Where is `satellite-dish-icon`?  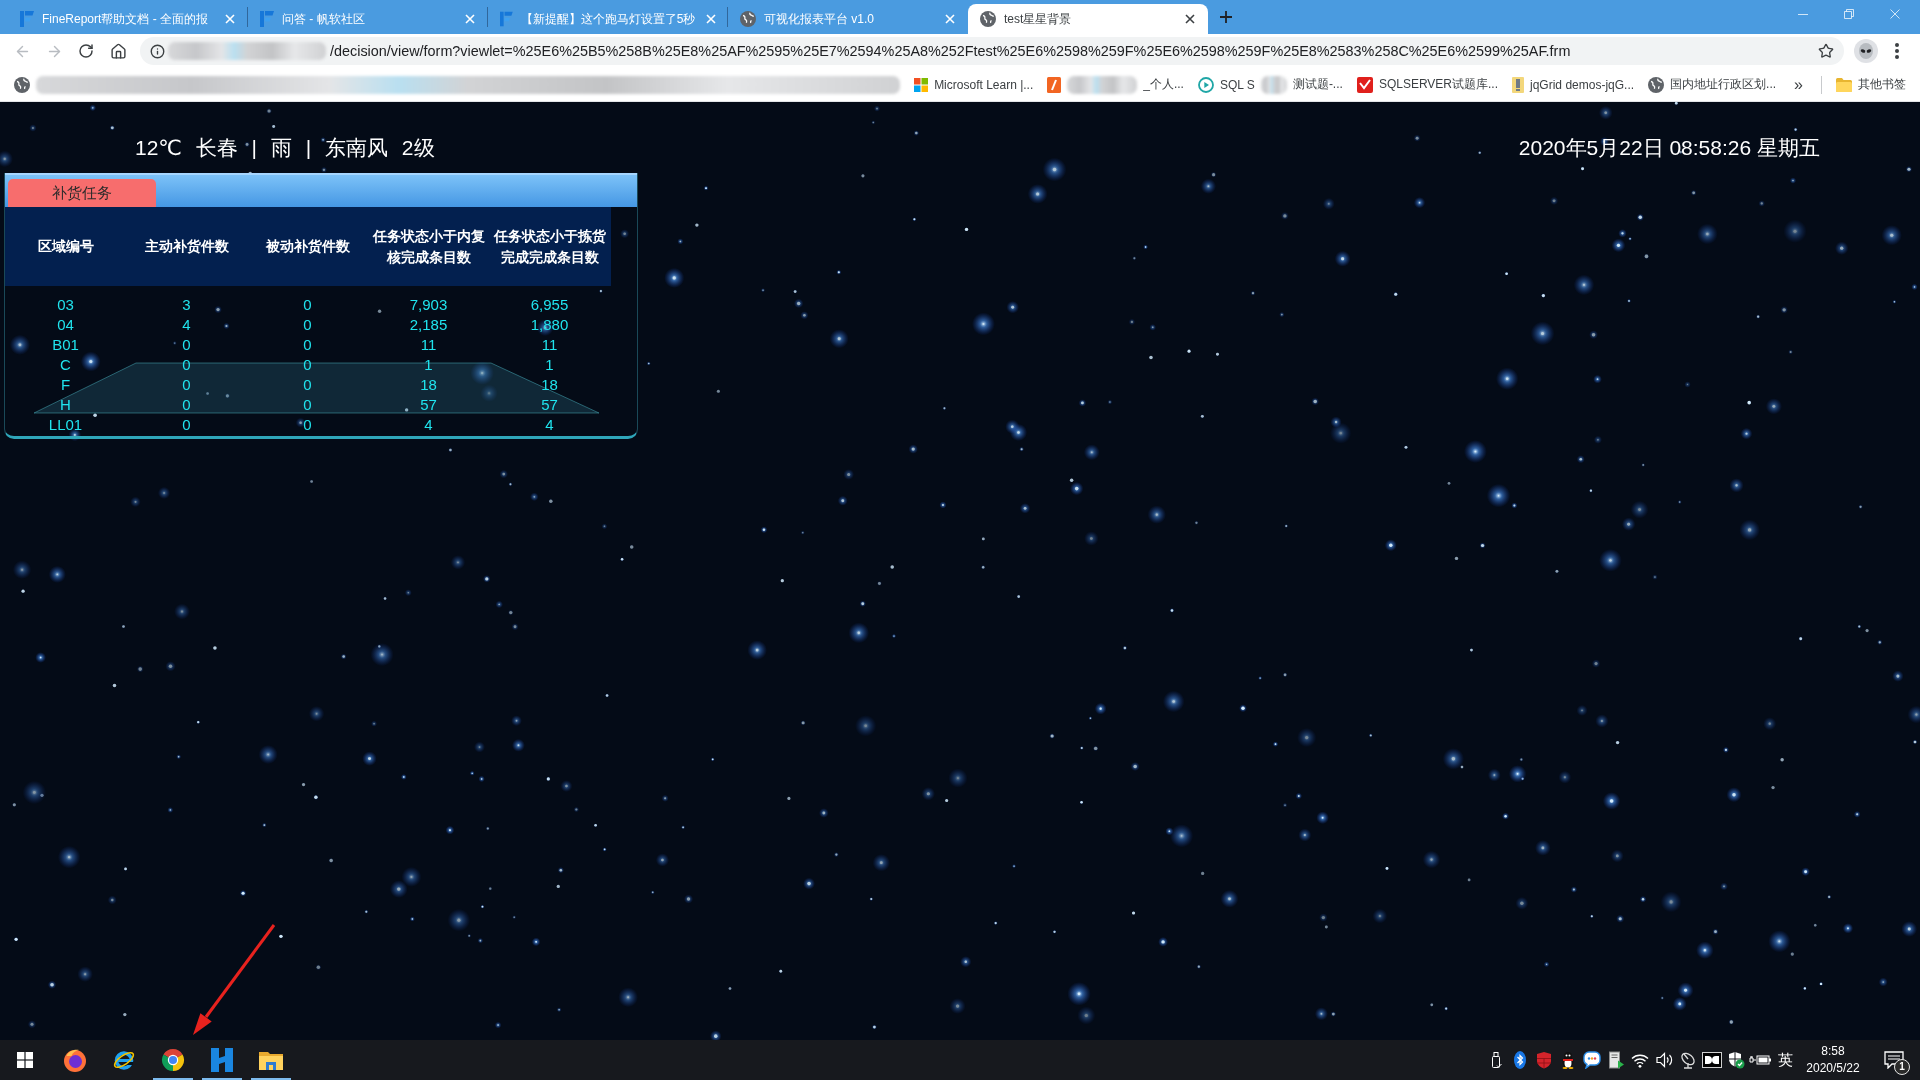
satellite-dish-icon is located at coordinates (1688, 1060).